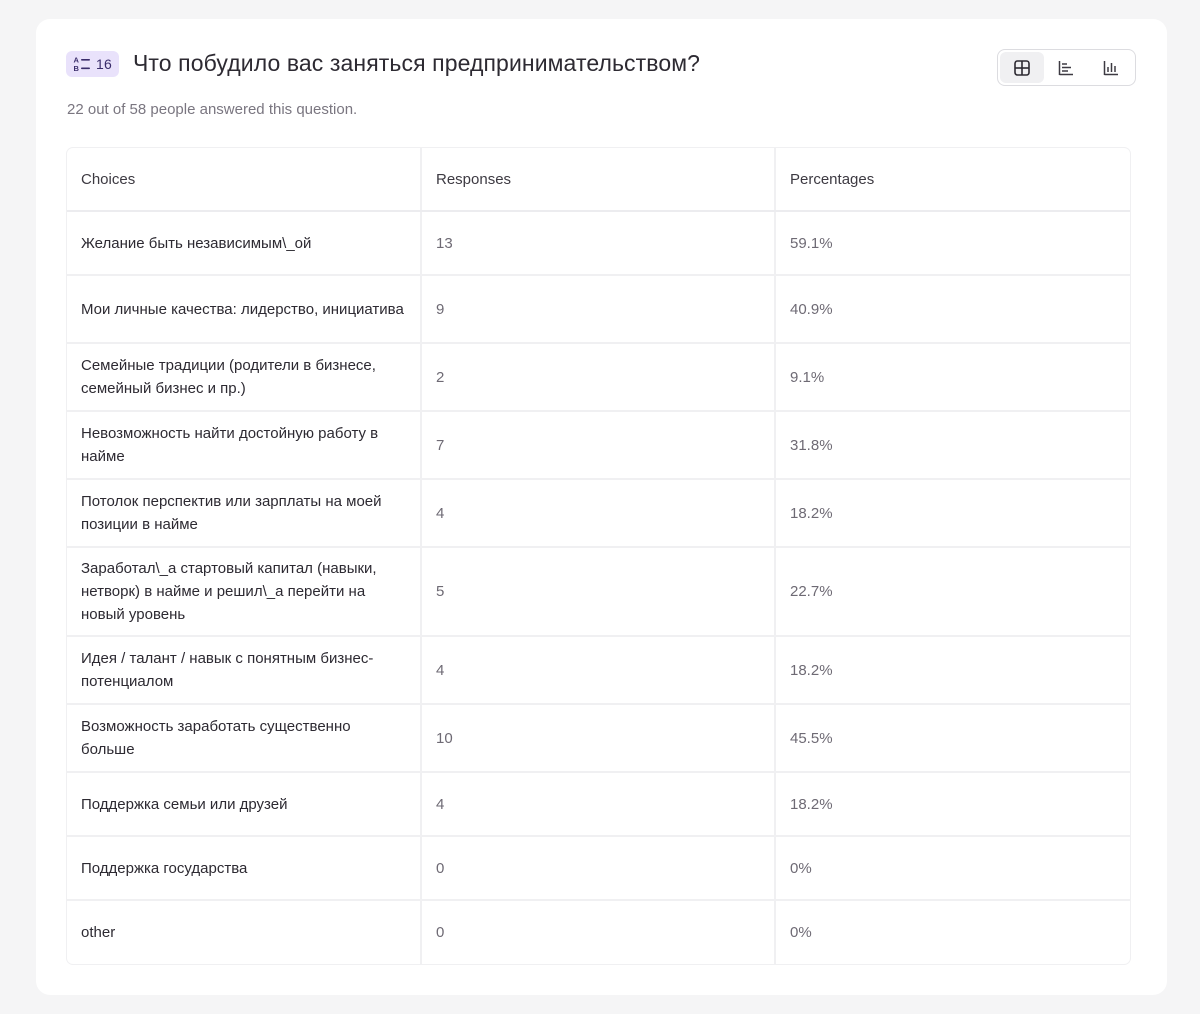 The image size is (1200, 1014). I want to click on percentage-cell: 31.8%, so click(952, 445).